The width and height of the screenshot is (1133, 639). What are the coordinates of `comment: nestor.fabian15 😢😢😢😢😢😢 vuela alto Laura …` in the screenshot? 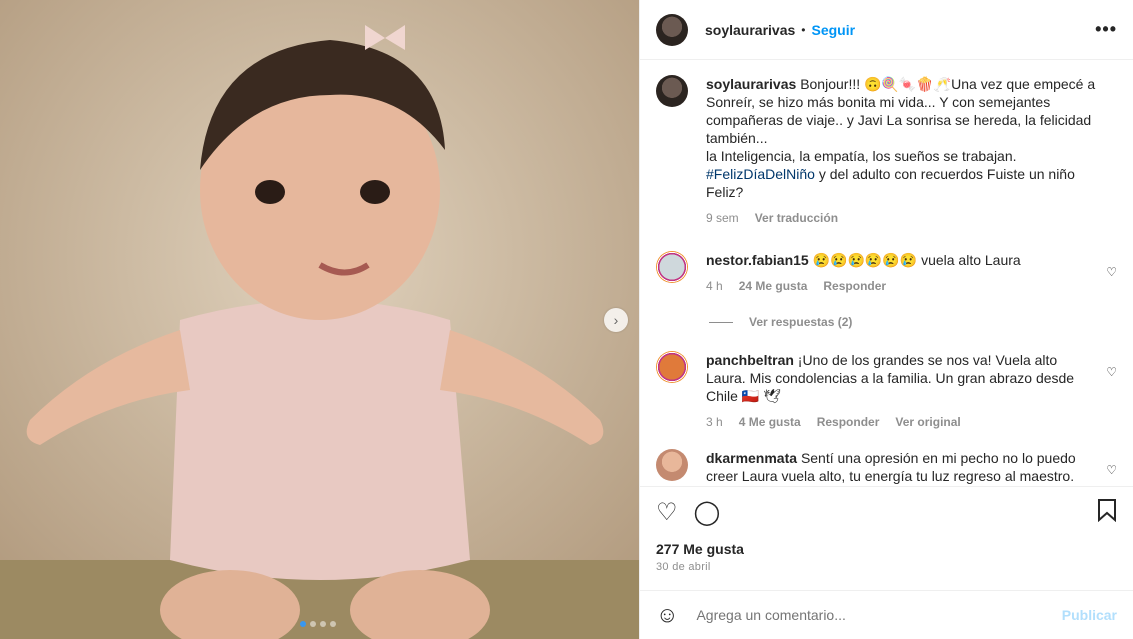 It's located at (886, 273).